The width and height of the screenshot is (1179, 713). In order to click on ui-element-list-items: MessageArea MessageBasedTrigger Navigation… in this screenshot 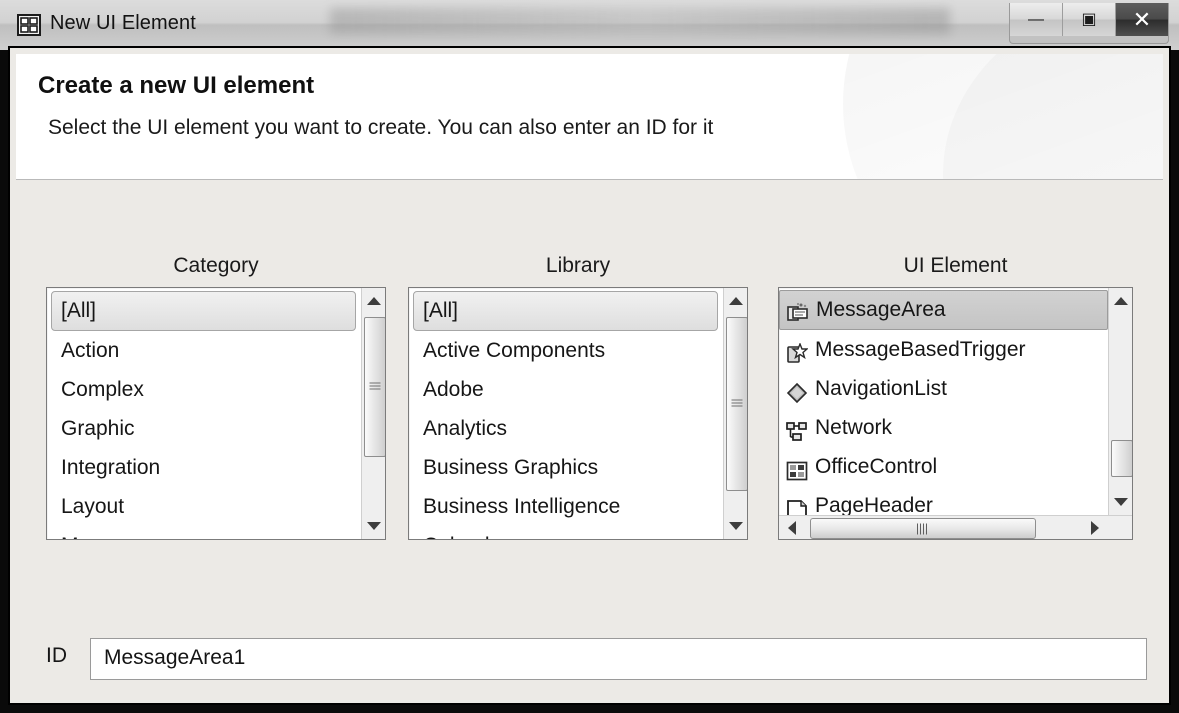, I will do `click(943, 401)`.